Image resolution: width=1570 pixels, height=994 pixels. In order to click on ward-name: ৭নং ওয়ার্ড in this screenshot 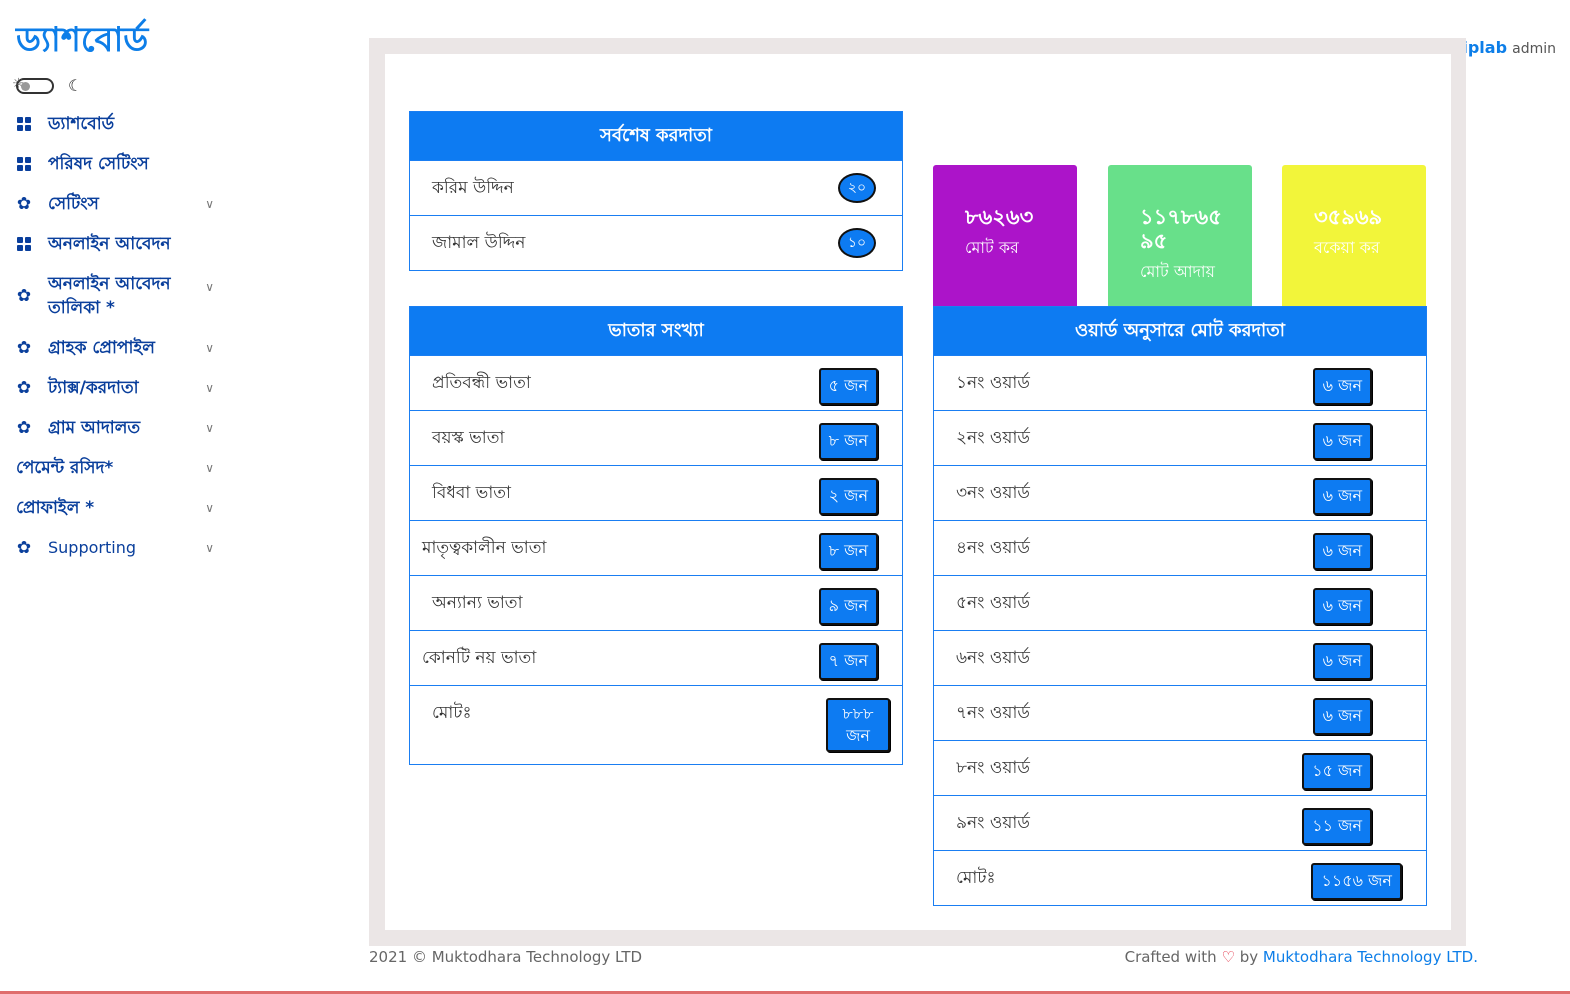, I will do `click(993, 713)`.